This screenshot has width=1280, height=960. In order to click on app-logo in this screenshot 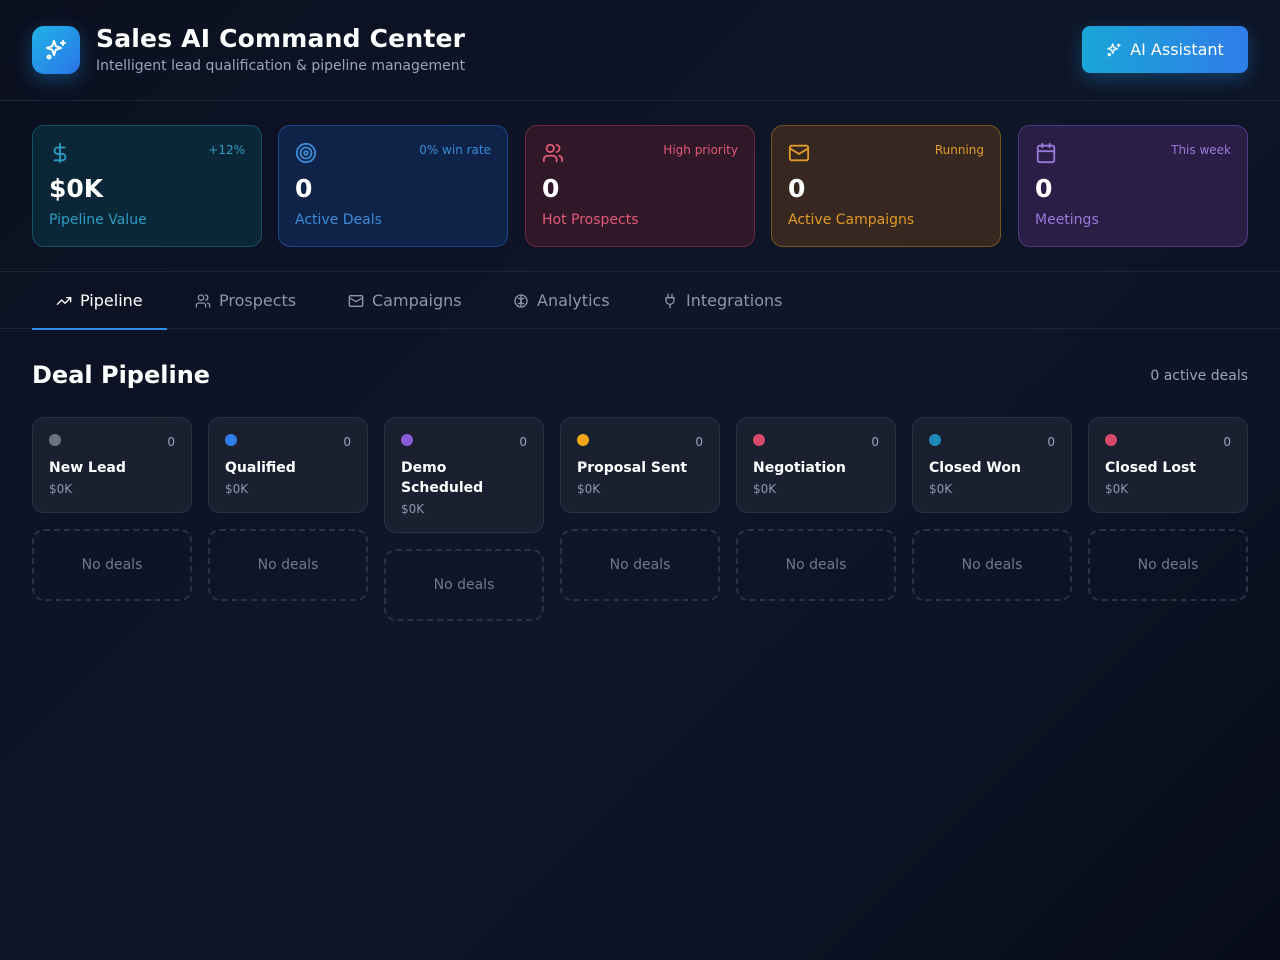, I will do `click(56, 50)`.